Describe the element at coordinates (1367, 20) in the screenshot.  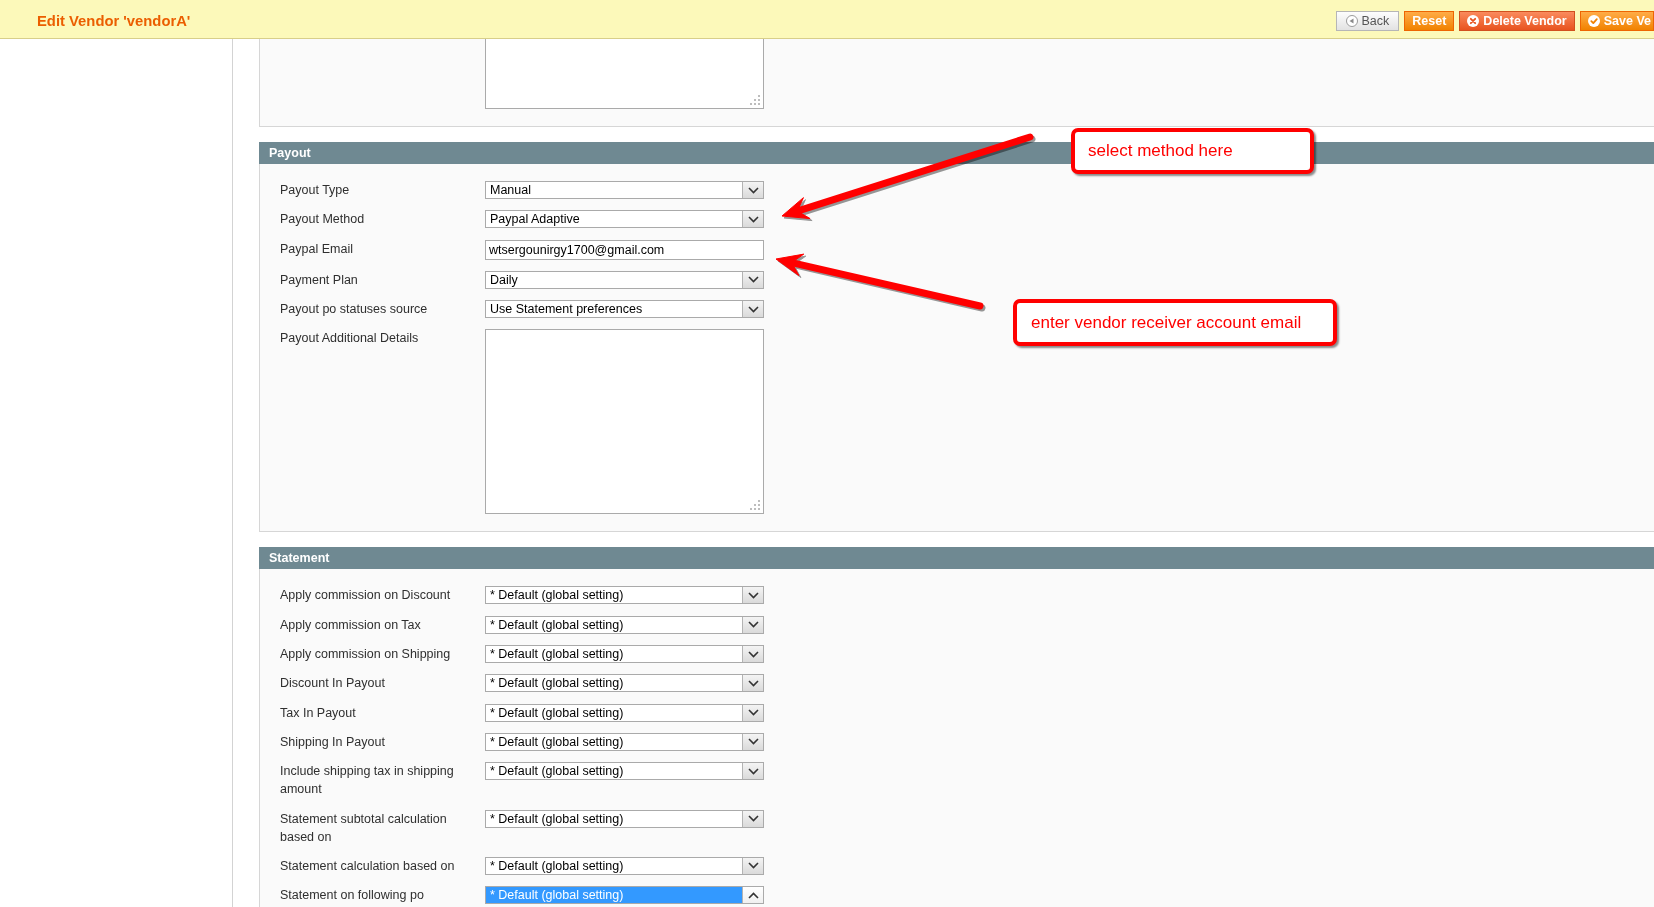
I see `back-button: Back` at that location.